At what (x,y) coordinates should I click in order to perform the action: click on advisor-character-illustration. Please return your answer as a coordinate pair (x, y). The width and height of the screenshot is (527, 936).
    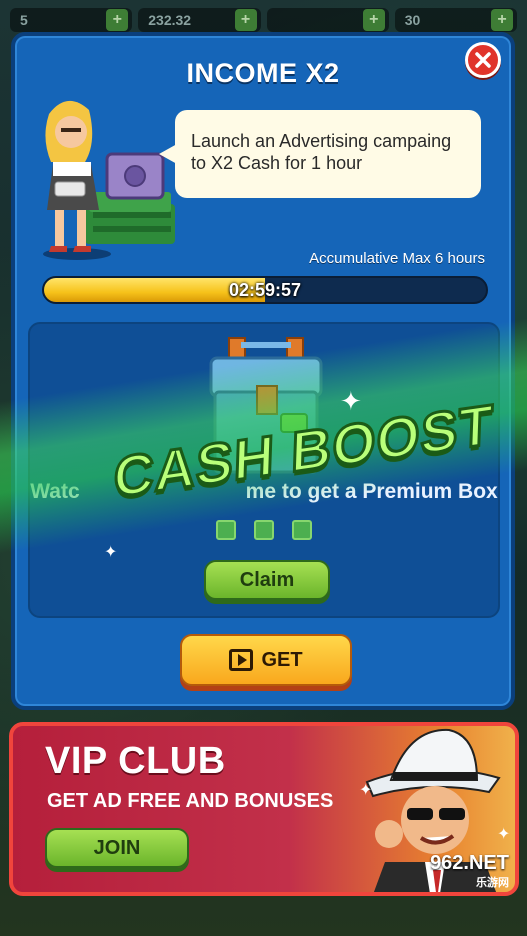
    Looking at the image, I should click on (109, 180).